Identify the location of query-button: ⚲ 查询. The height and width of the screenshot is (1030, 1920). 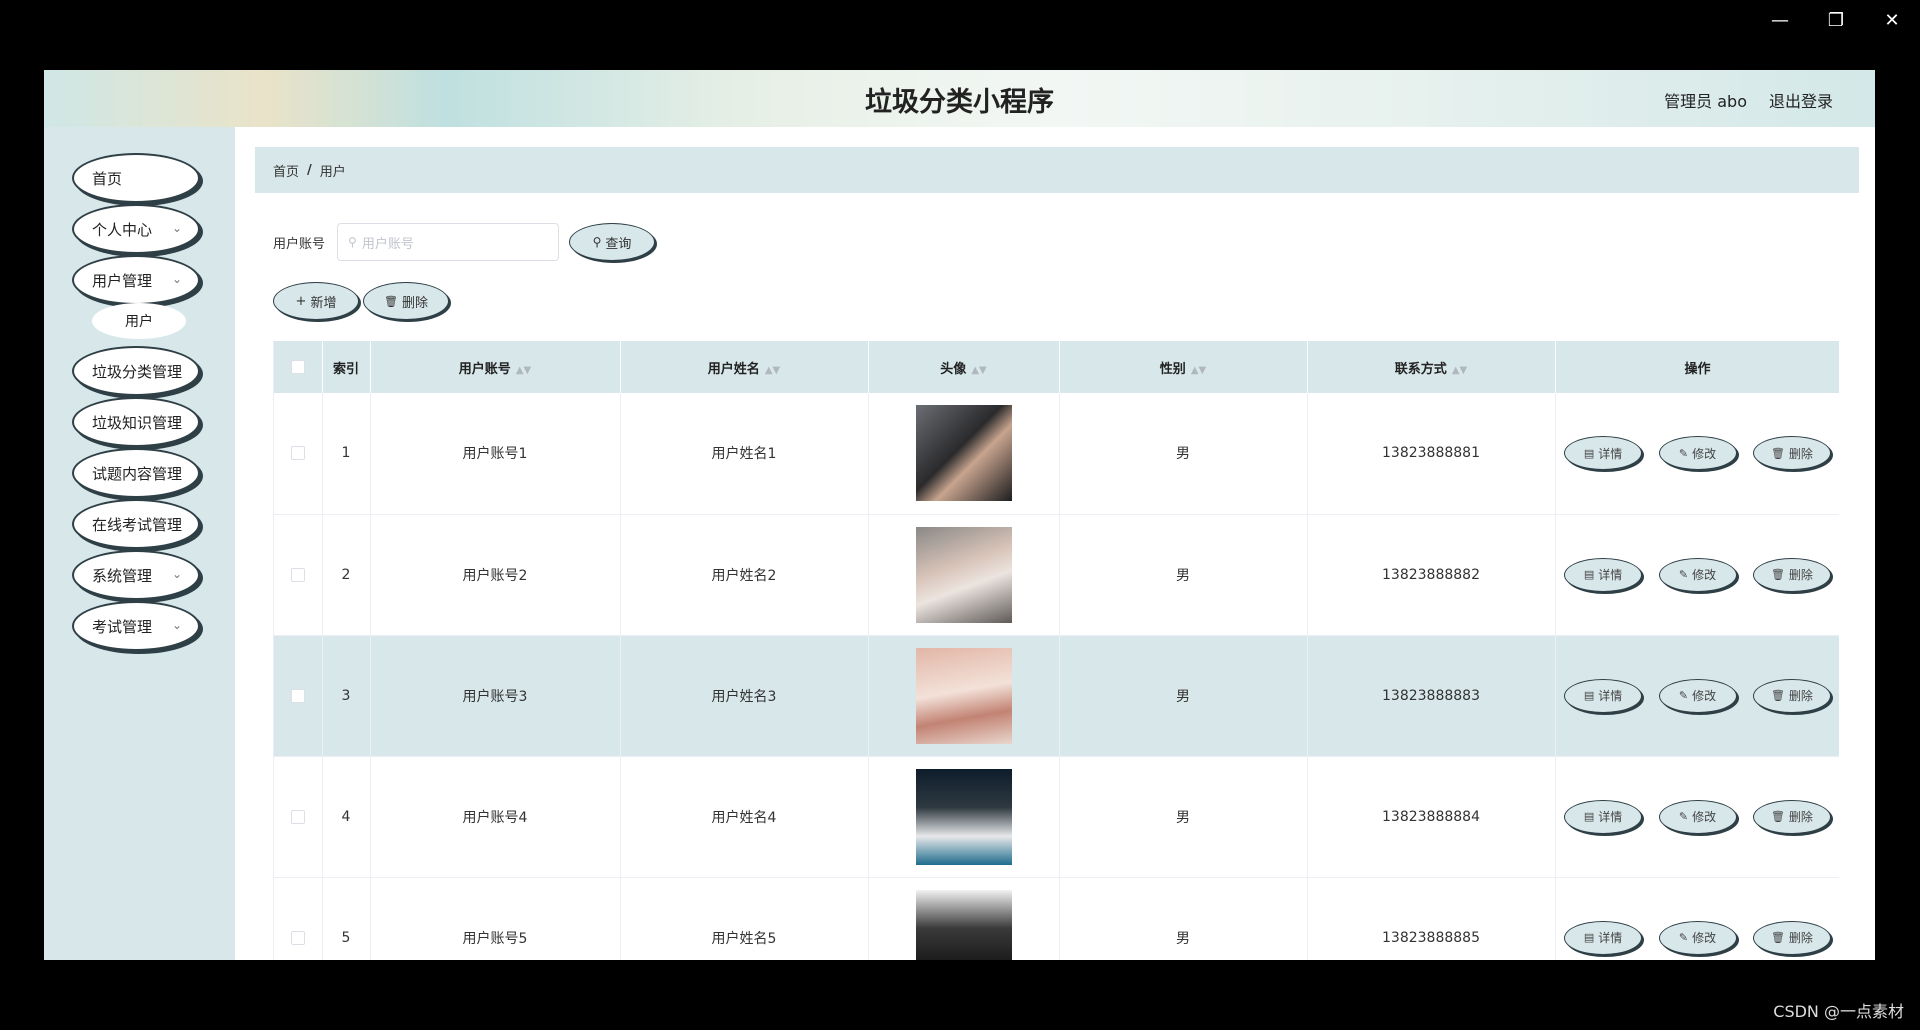
(612, 242).